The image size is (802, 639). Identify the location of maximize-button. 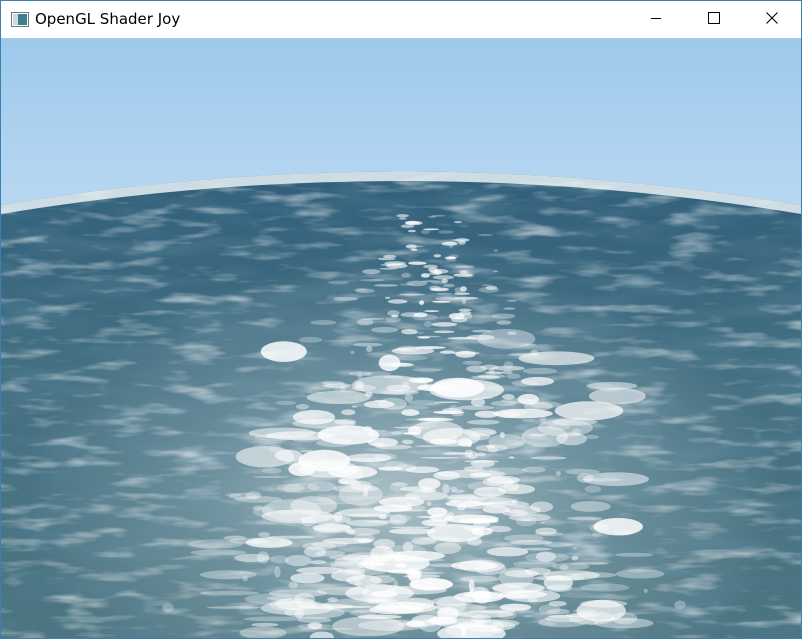
(714, 19).